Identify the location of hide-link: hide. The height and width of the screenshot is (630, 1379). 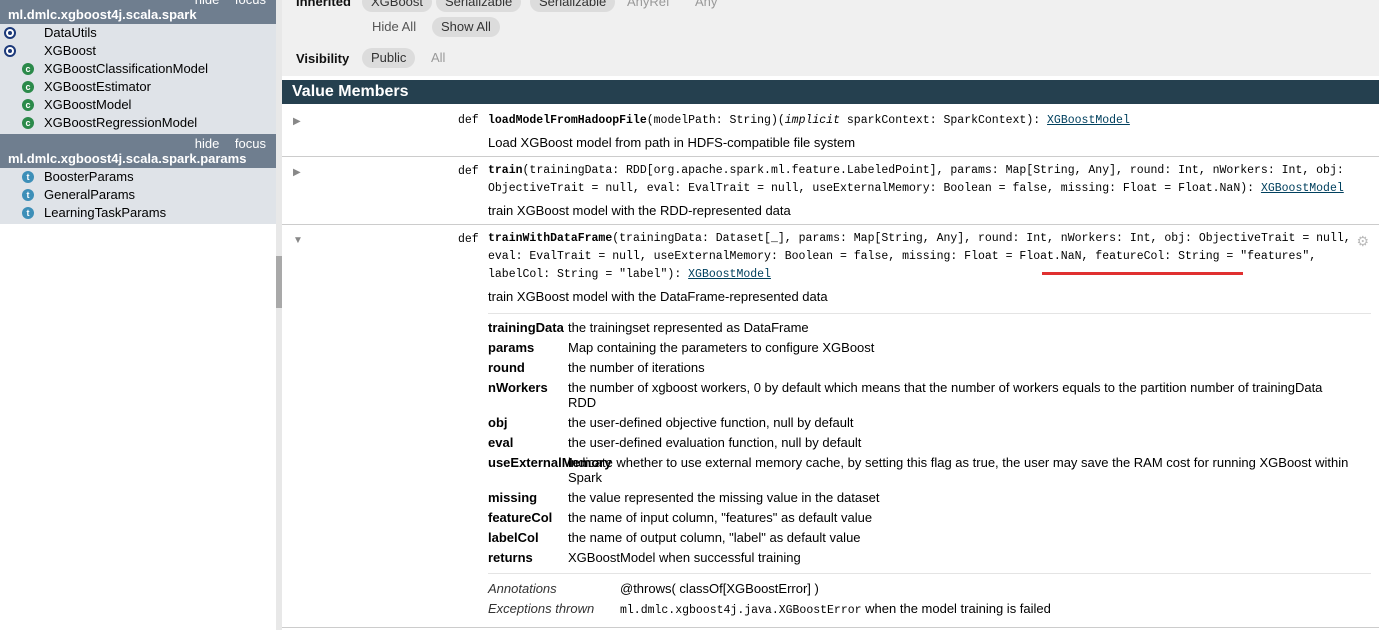
(207, 143).